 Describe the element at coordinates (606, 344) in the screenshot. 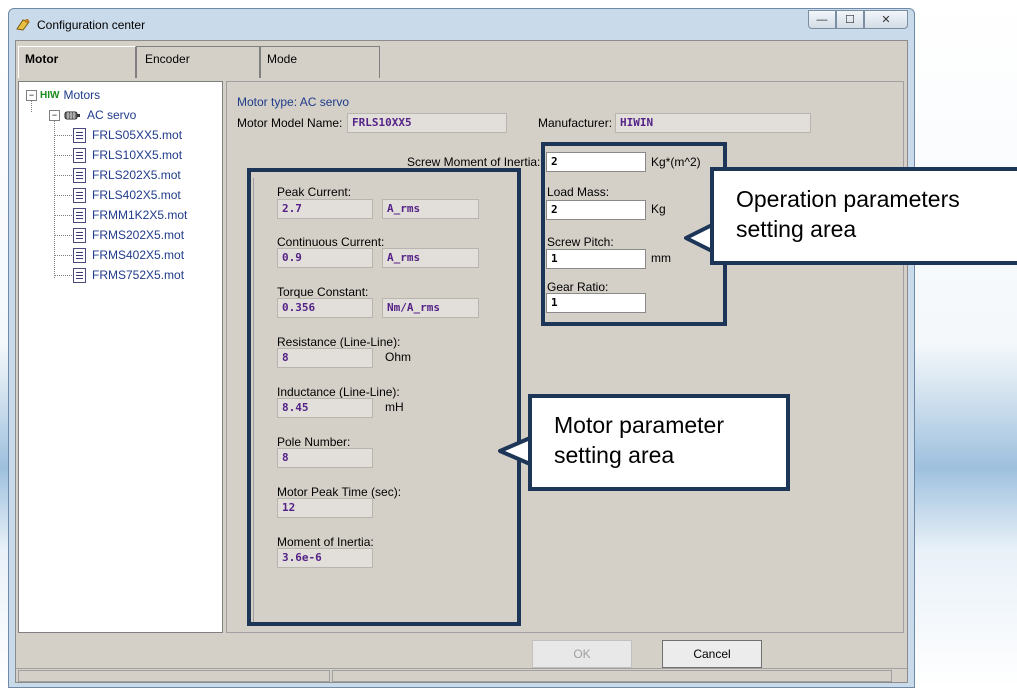

I see `callout-pointers` at that location.